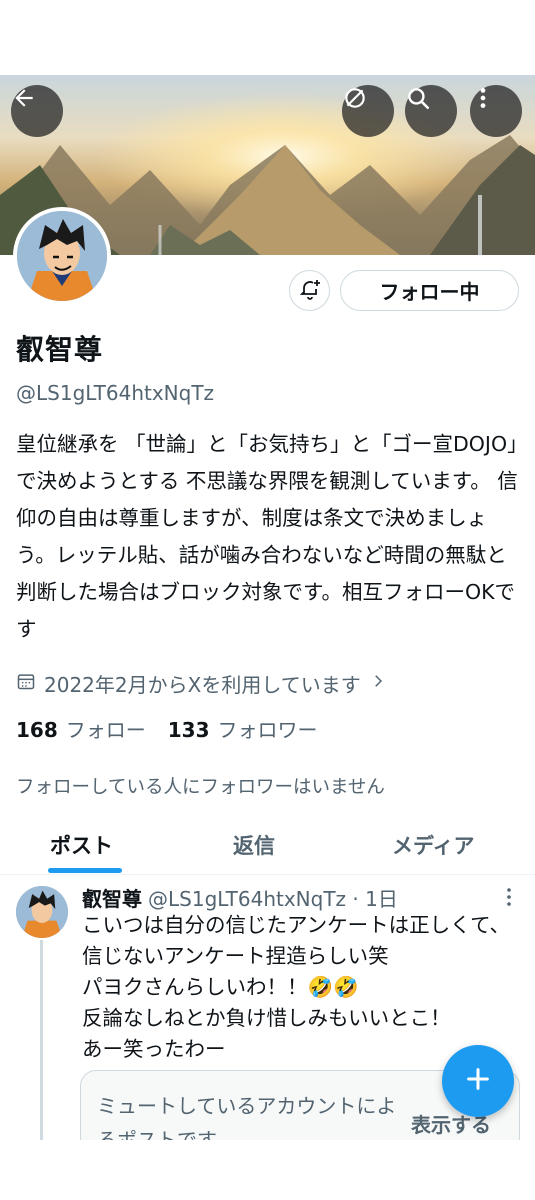 Image resolution: width=535 pixels, height=1200 pixels. I want to click on search-button, so click(431, 111).